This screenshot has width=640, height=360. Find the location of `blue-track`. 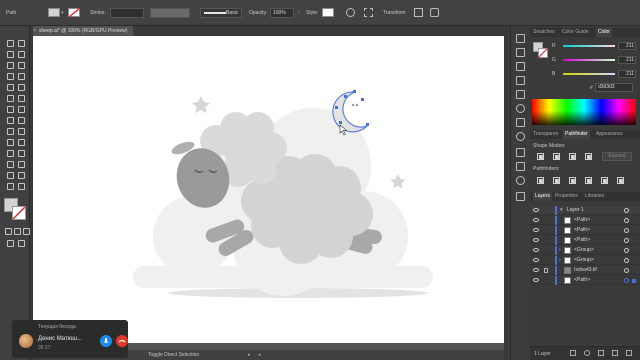

blue-track is located at coordinates (589, 74).